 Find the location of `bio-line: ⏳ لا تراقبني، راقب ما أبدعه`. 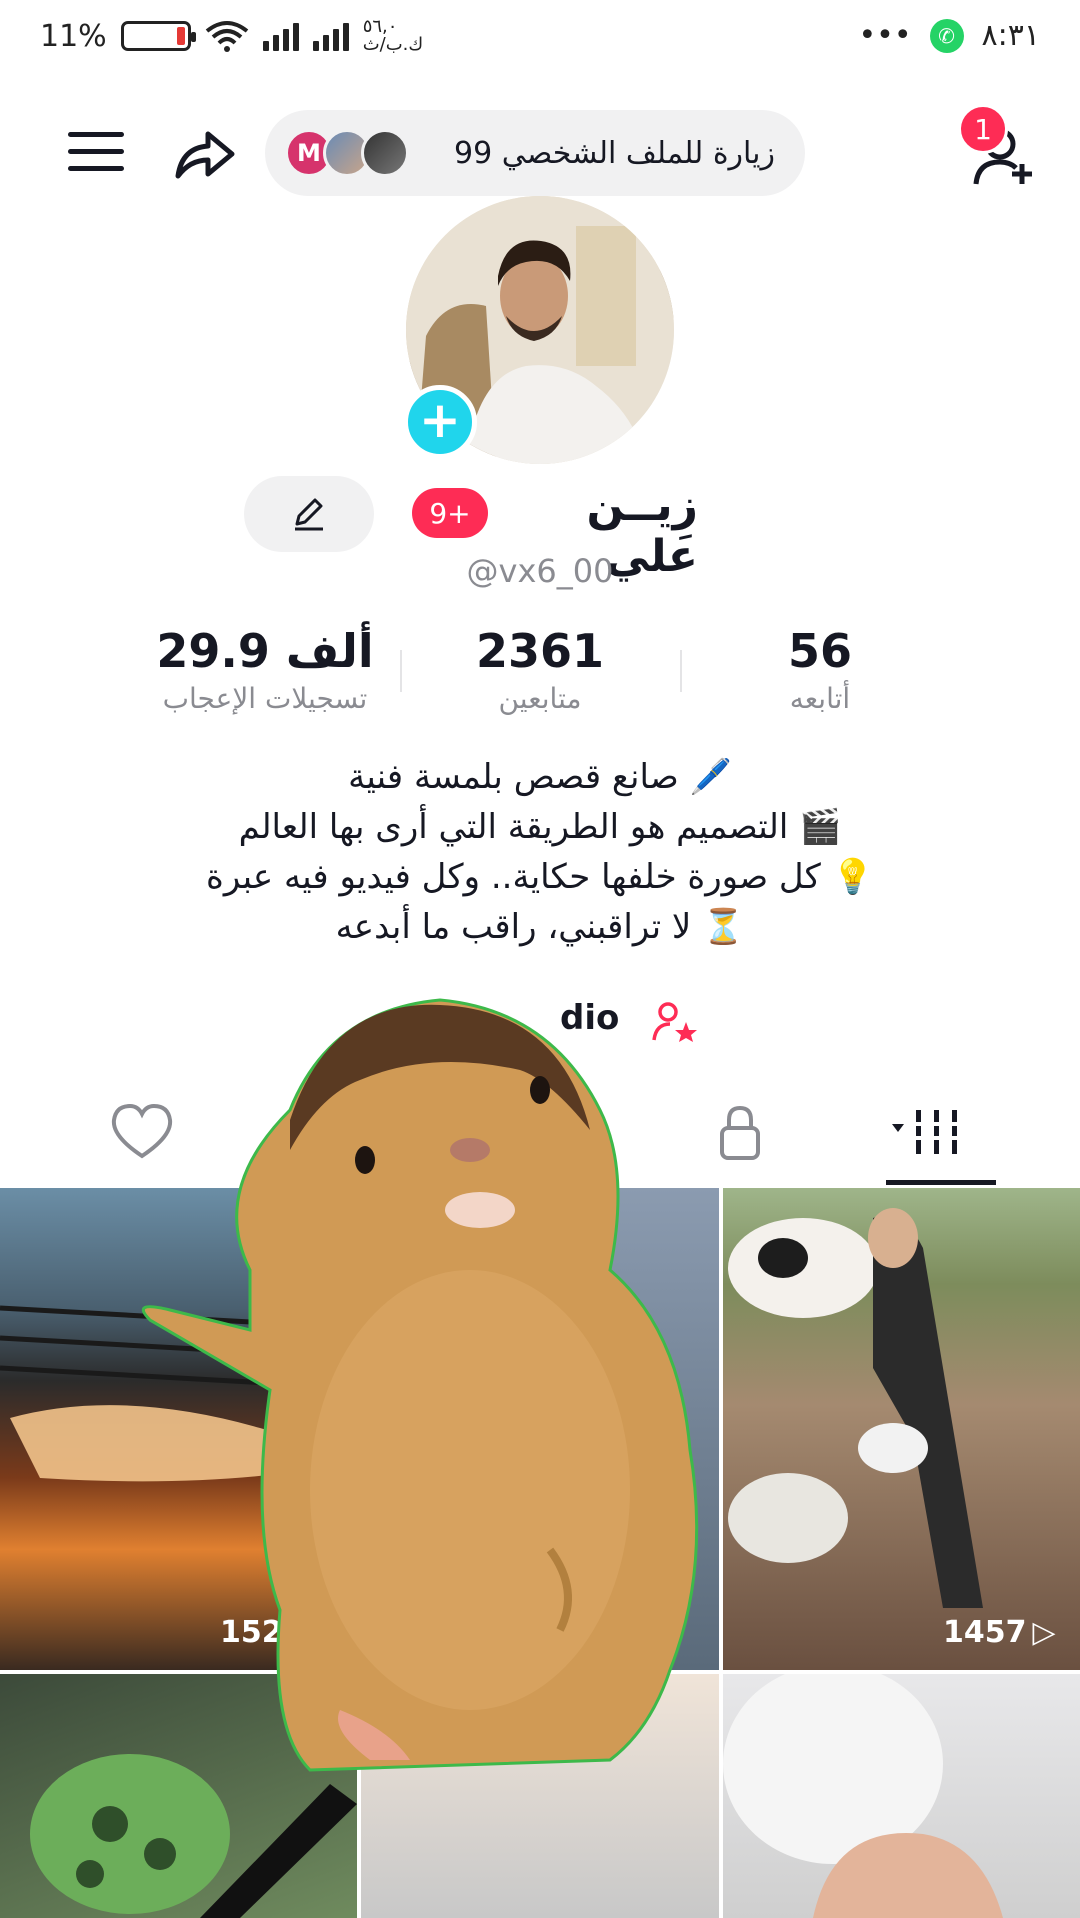

bio-line: ⏳ لا تراقبني، راقب ما أبدعه is located at coordinates (540, 927).